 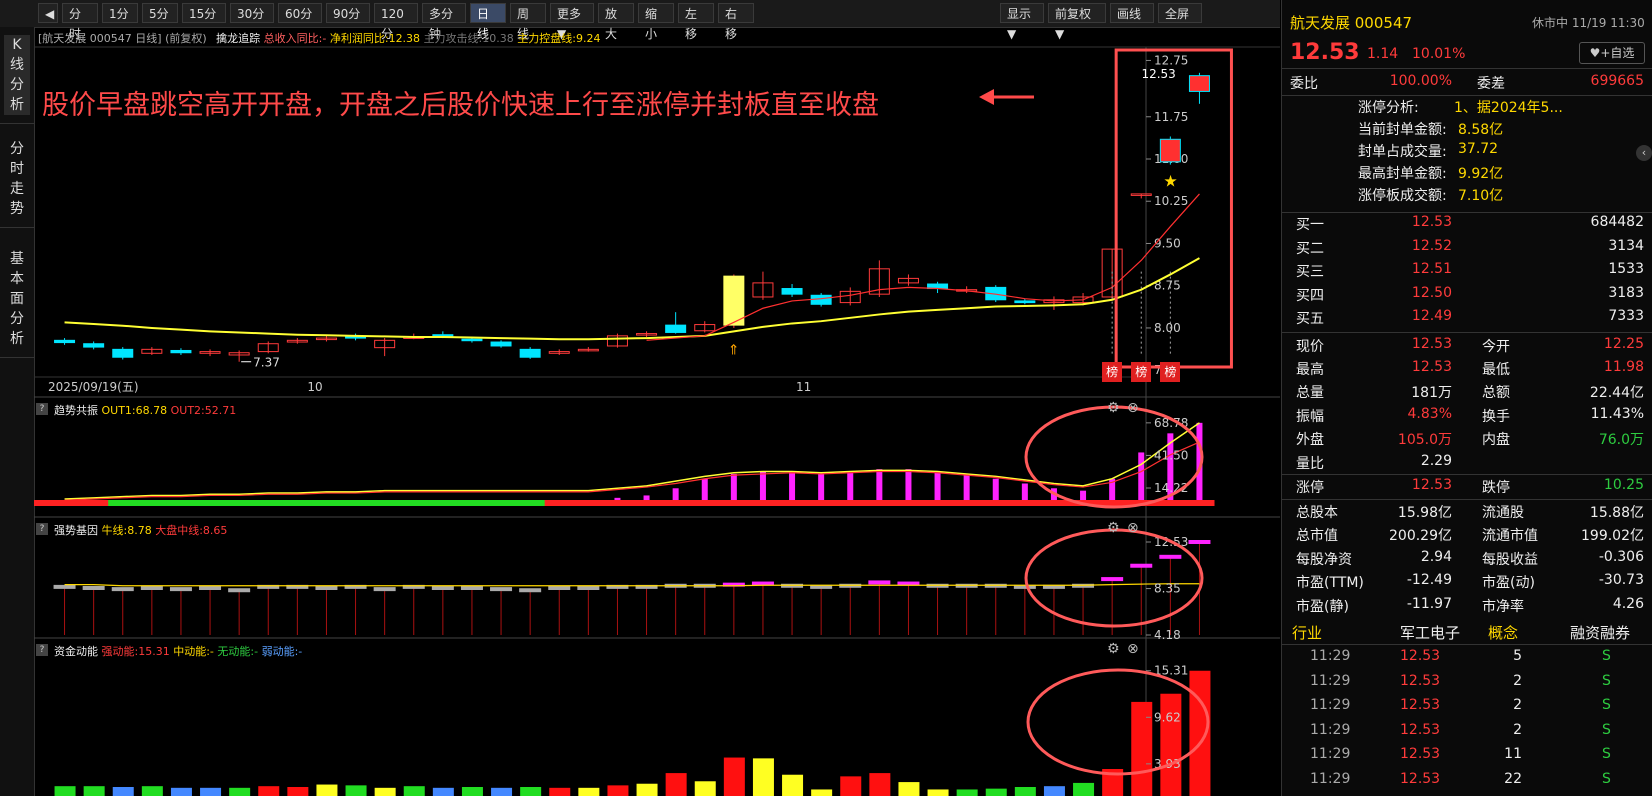 What do you see at coordinates (696, 22) in the screenshot?
I see `toolbar-button-14: 左移` at bounding box center [696, 22].